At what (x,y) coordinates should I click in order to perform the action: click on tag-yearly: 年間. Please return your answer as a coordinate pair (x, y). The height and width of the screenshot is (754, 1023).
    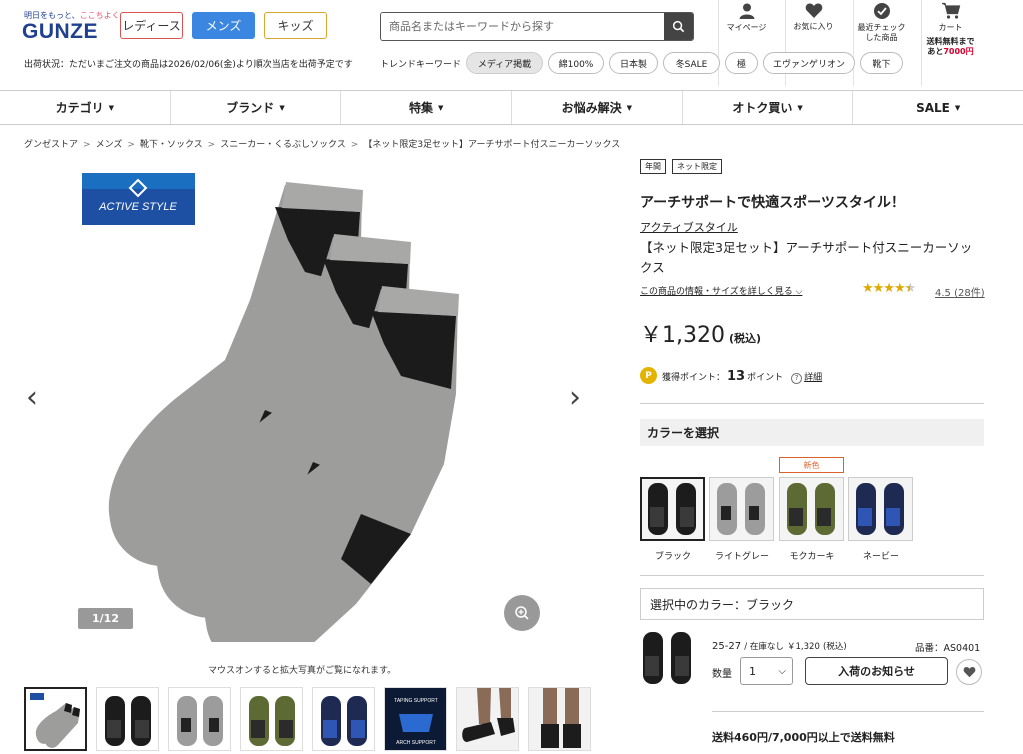
    Looking at the image, I should click on (653, 166).